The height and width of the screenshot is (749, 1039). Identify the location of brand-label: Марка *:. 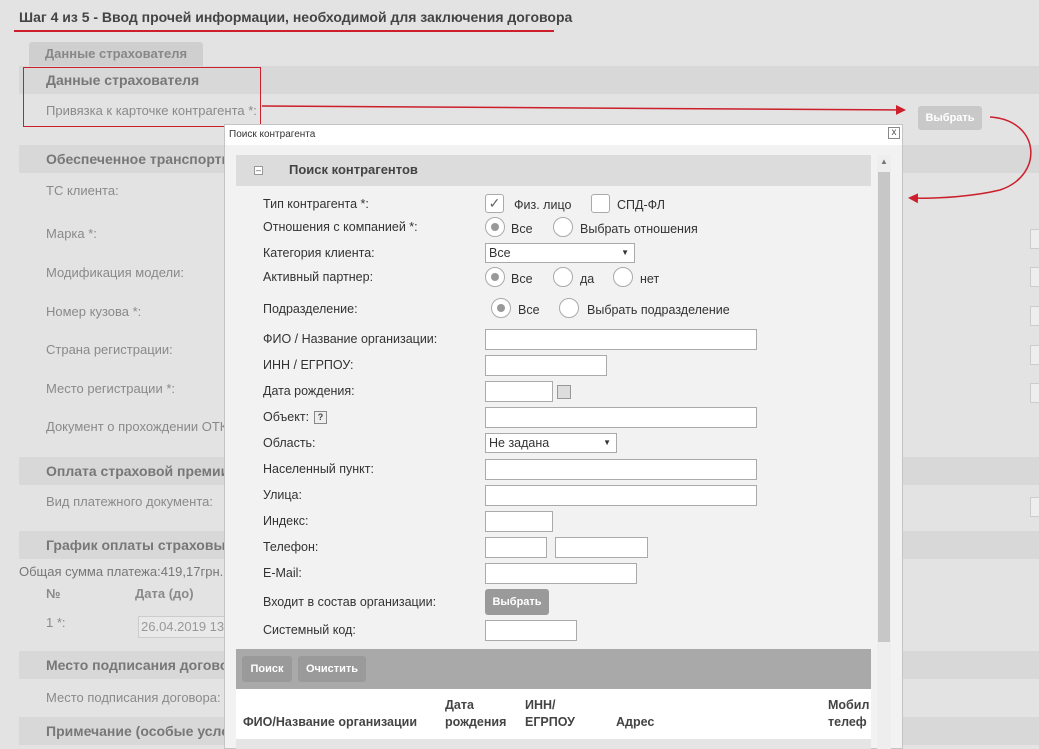
(71, 233).